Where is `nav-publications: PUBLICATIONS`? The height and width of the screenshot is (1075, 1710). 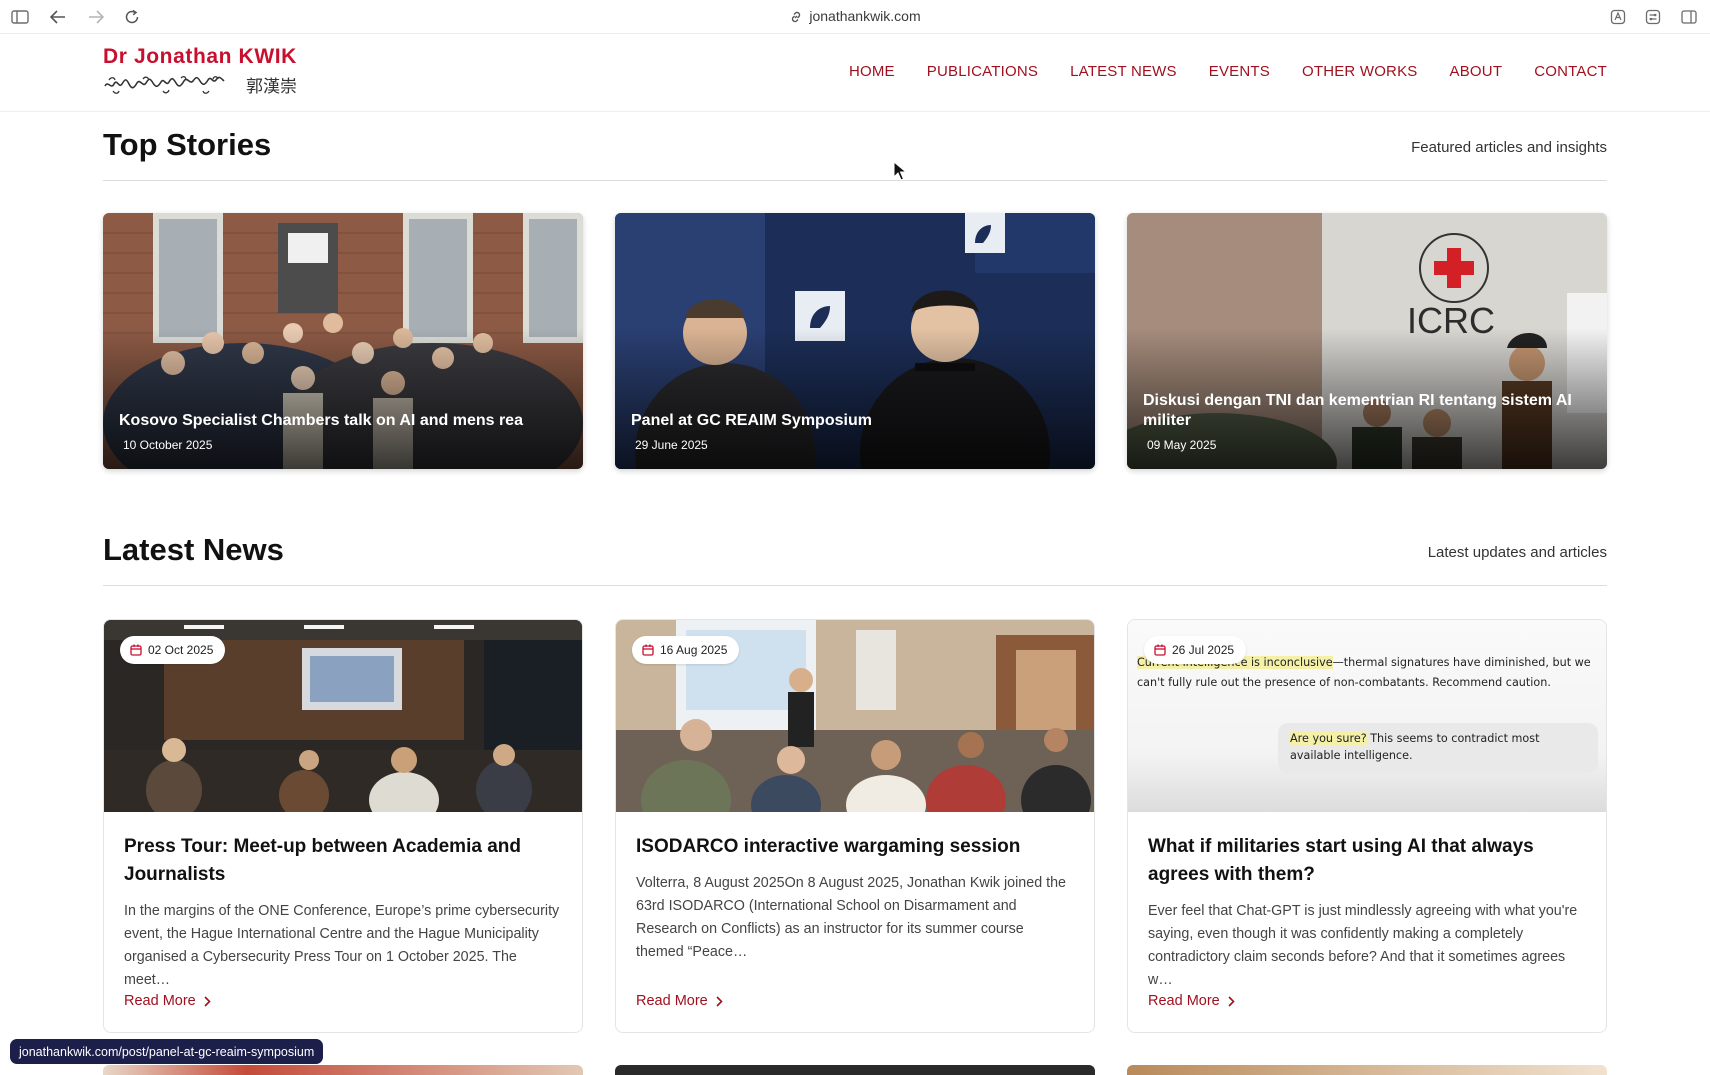 nav-publications: PUBLICATIONS is located at coordinates (982, 71).